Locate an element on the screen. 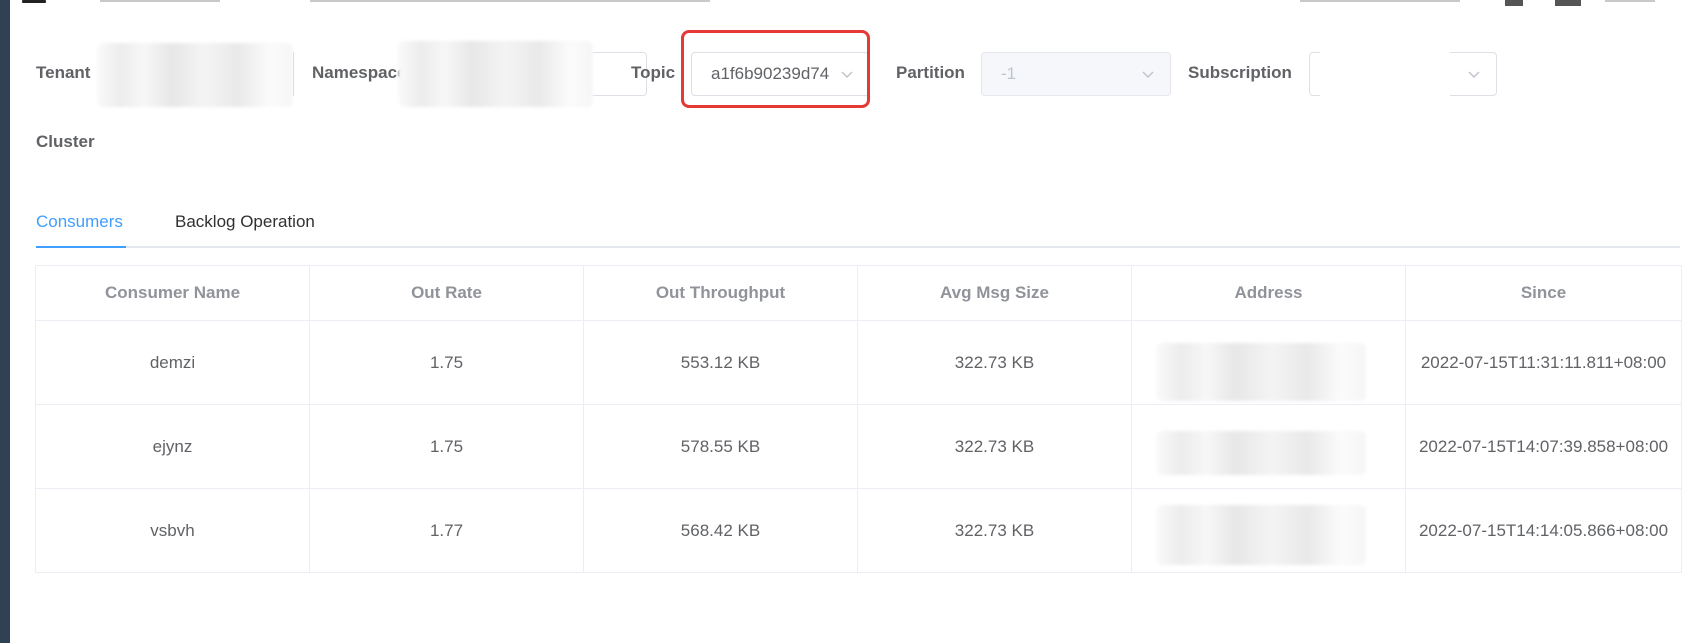  tenant-label: Tenant is located at coordinates (63, 72).